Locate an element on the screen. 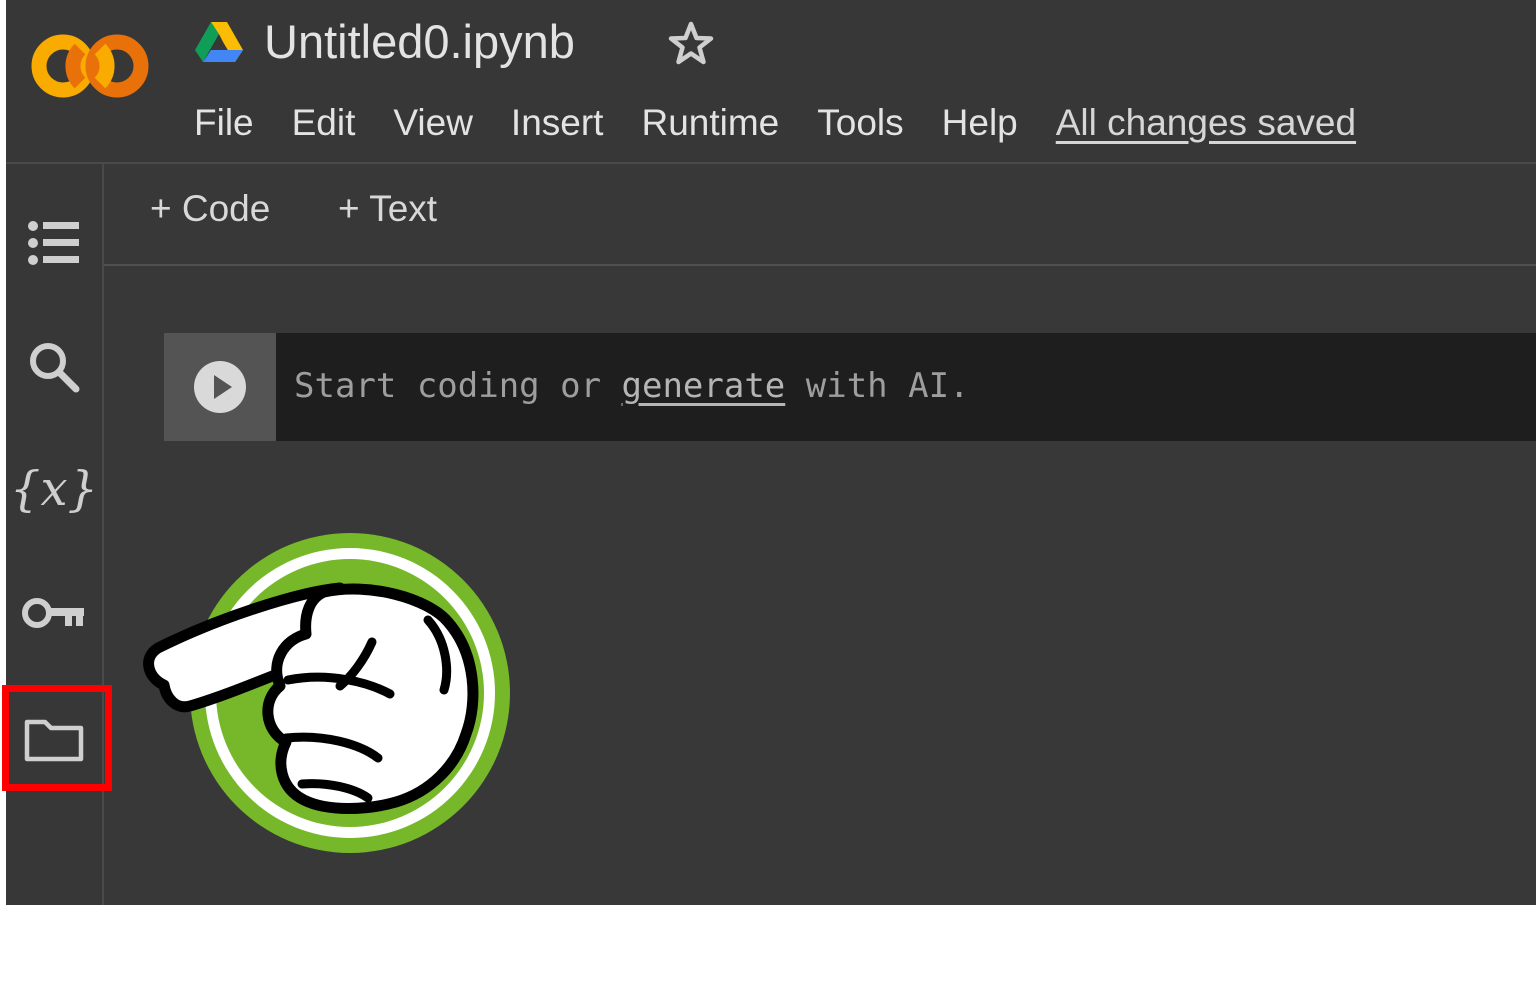  search-icon is located at coordinates (55, 368).